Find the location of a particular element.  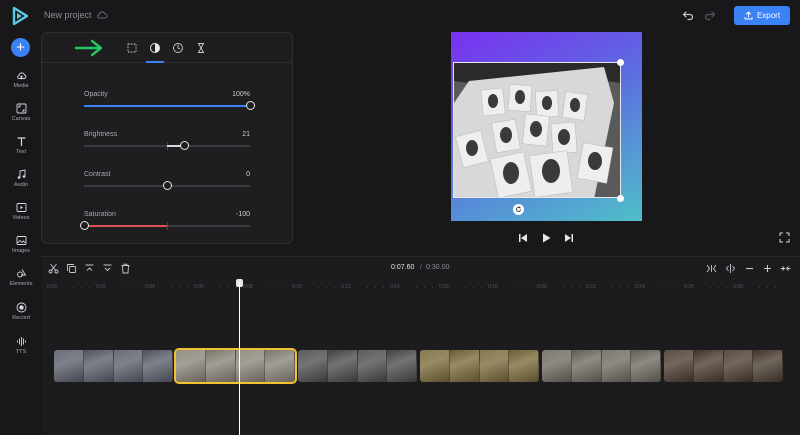

sidebar-item-elements: Elements is located at coordinates (21, 277).